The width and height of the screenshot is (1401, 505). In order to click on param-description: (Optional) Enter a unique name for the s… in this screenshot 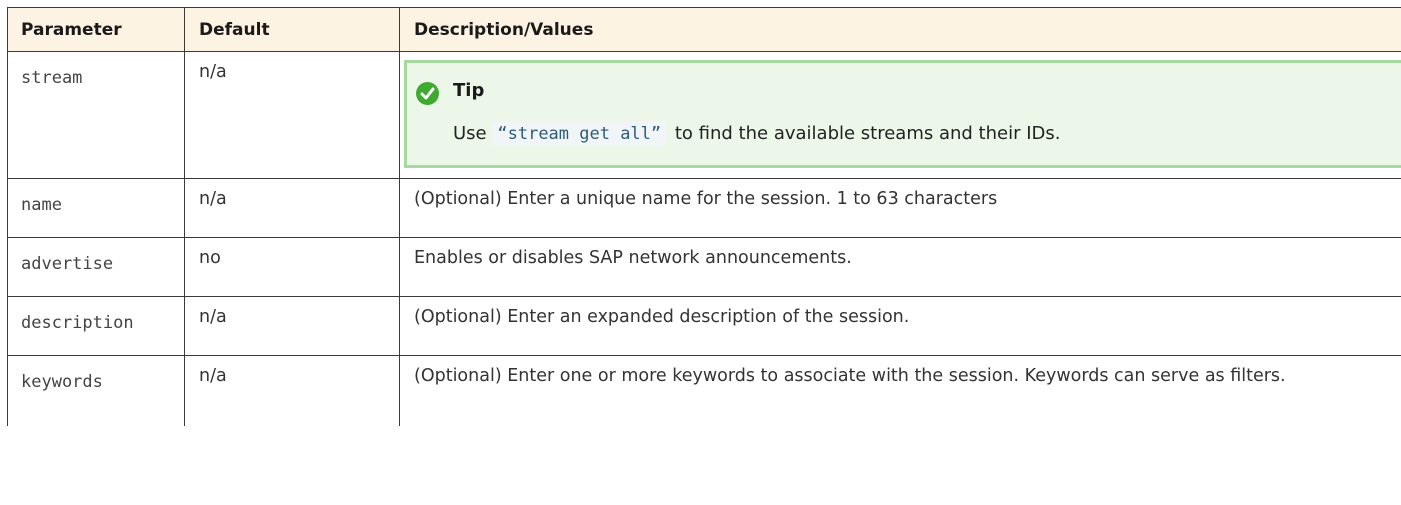, I will do `click(900, 208)`.